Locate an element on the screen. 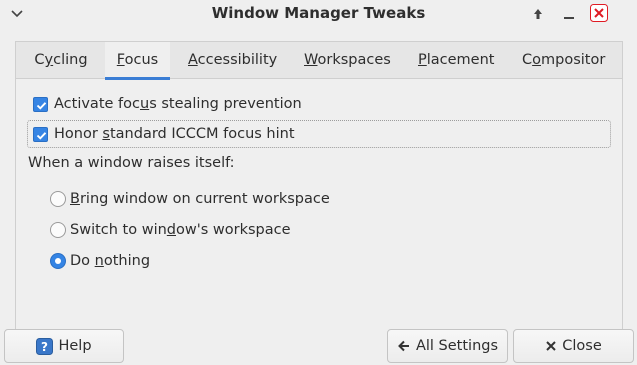 Image resolution: width=637 pixels, height=365 pixels. tab-placement: Placement is located at coordinates (454, 60).